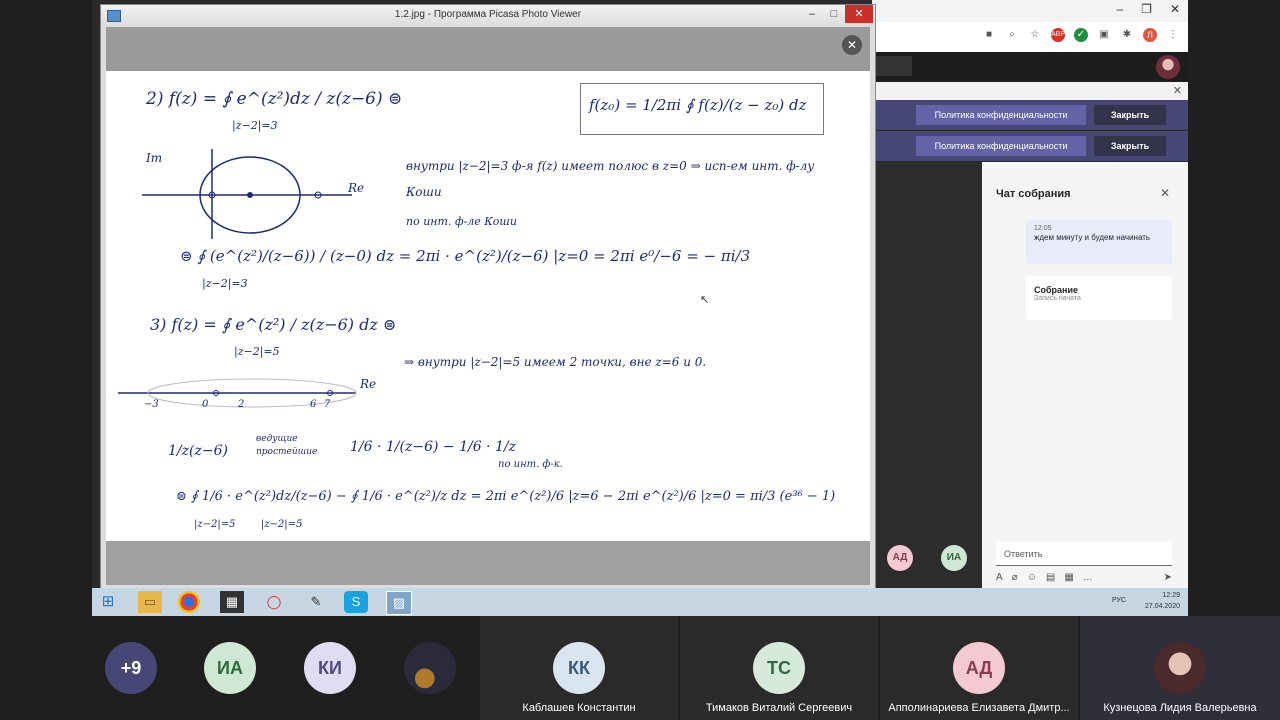  I want to click on picasa-taskbar-icon: ▨, so click(399, 603).